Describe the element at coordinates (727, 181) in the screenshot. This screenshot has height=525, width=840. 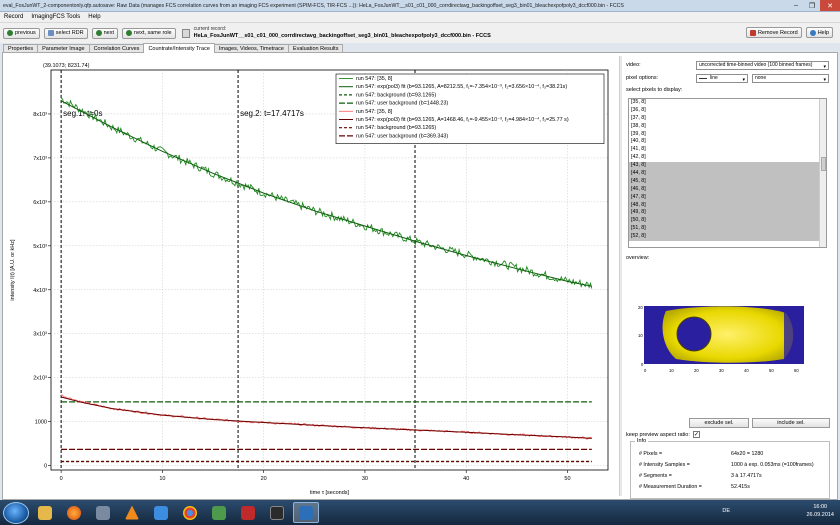
I see `list-item: [45, 8]` at that location.